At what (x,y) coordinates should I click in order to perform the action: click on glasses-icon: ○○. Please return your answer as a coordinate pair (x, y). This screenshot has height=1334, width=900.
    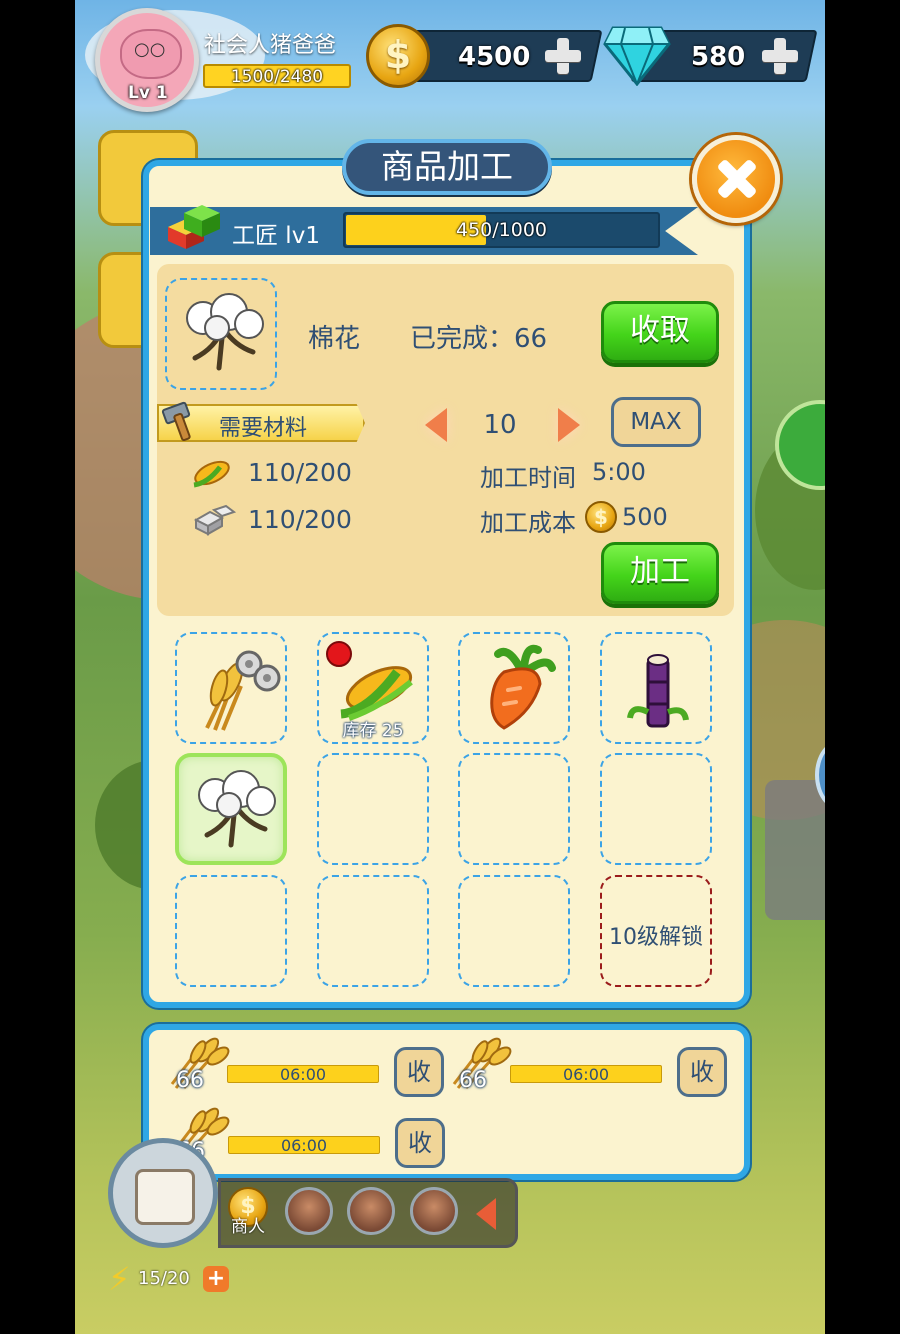
    Looking at the image, I should click on (150, 49).